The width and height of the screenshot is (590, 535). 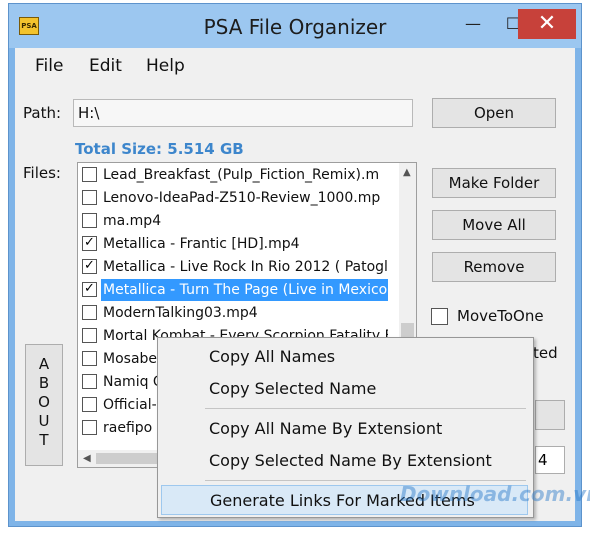 I want to click on scroll-left-icon: ◀, so click(x=87, y=458).